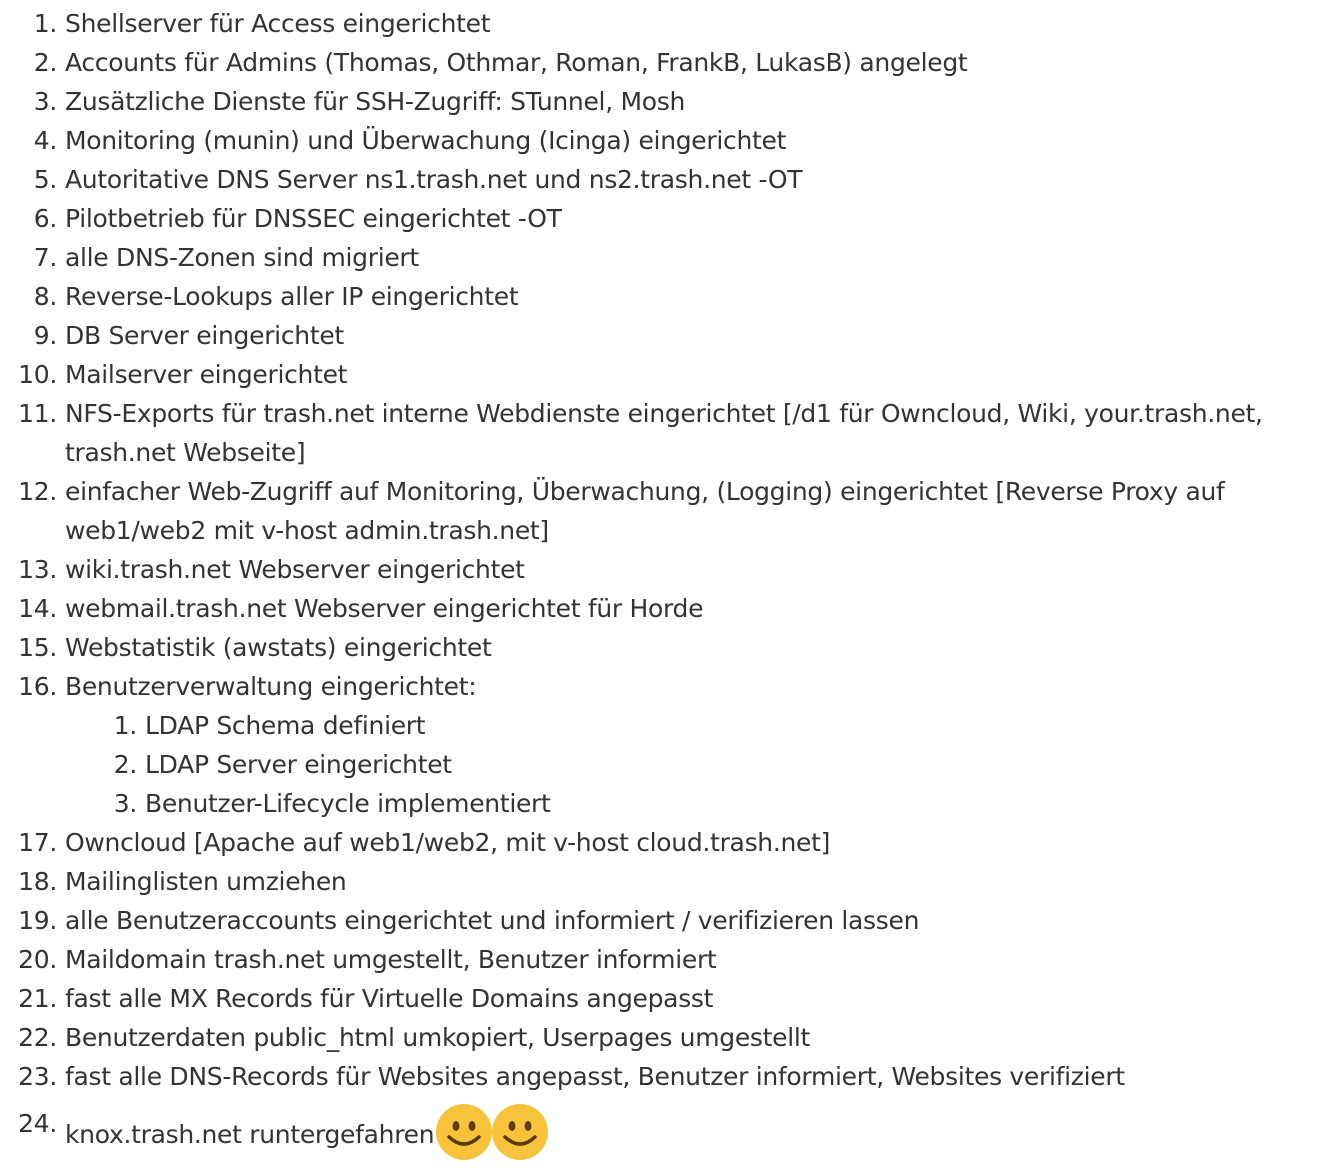 This screenshot has width=1340, height=1168. Describe the element at coordinates (37, 1123) in the screenshot. I see `item-number: 24.` at that location.